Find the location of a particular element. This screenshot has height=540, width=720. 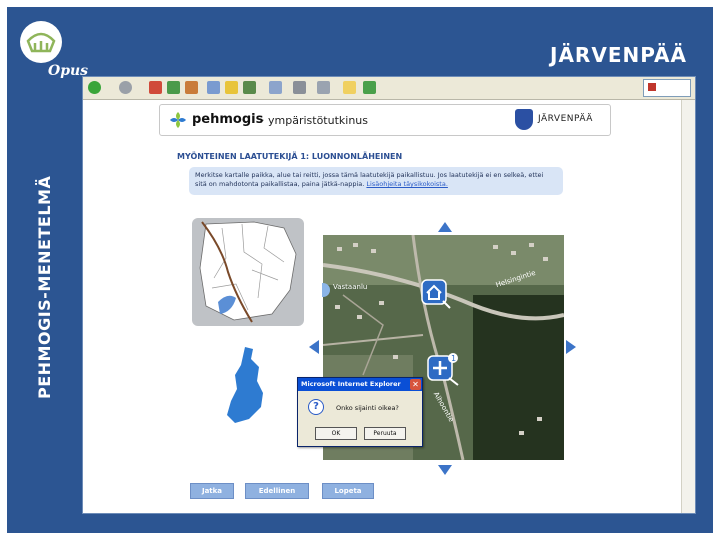

side-title: PEHMOGIS-MENETELMÄ is located at coordinates (44, 287).